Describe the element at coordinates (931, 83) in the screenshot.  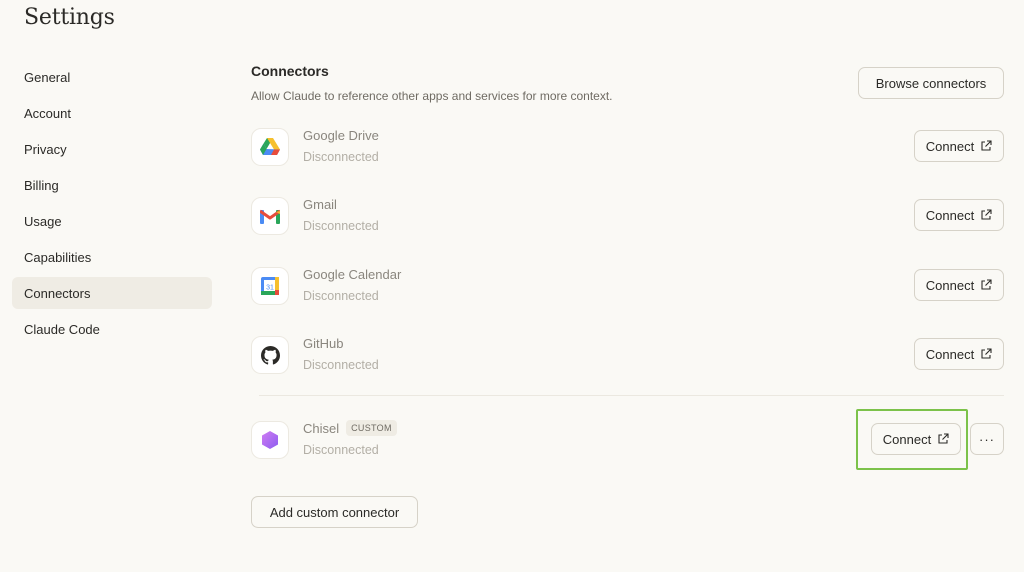
I see `browse-connectors-button: Browse connectors` at that location.